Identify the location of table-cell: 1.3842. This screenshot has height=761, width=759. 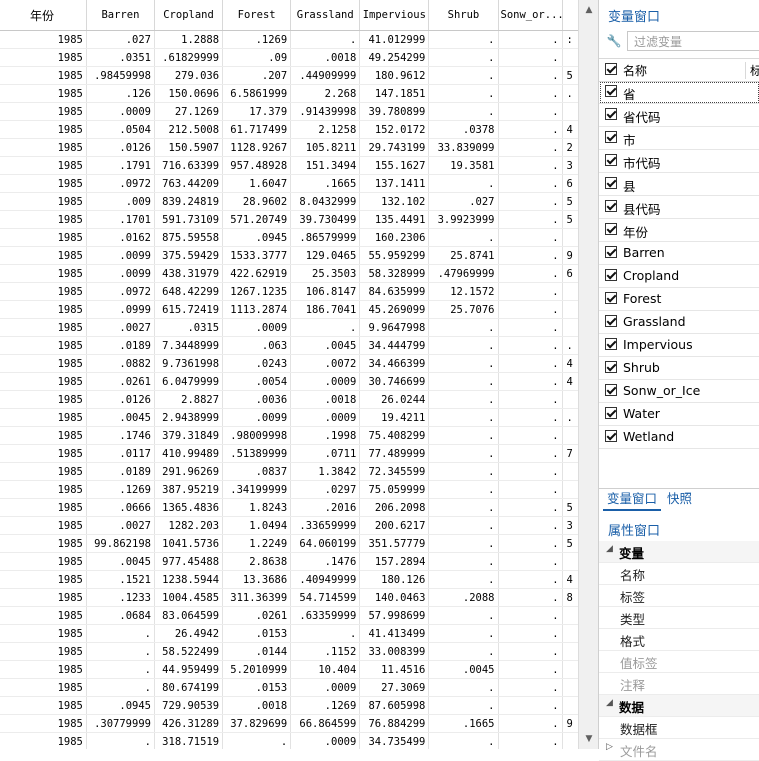
(325, 471).